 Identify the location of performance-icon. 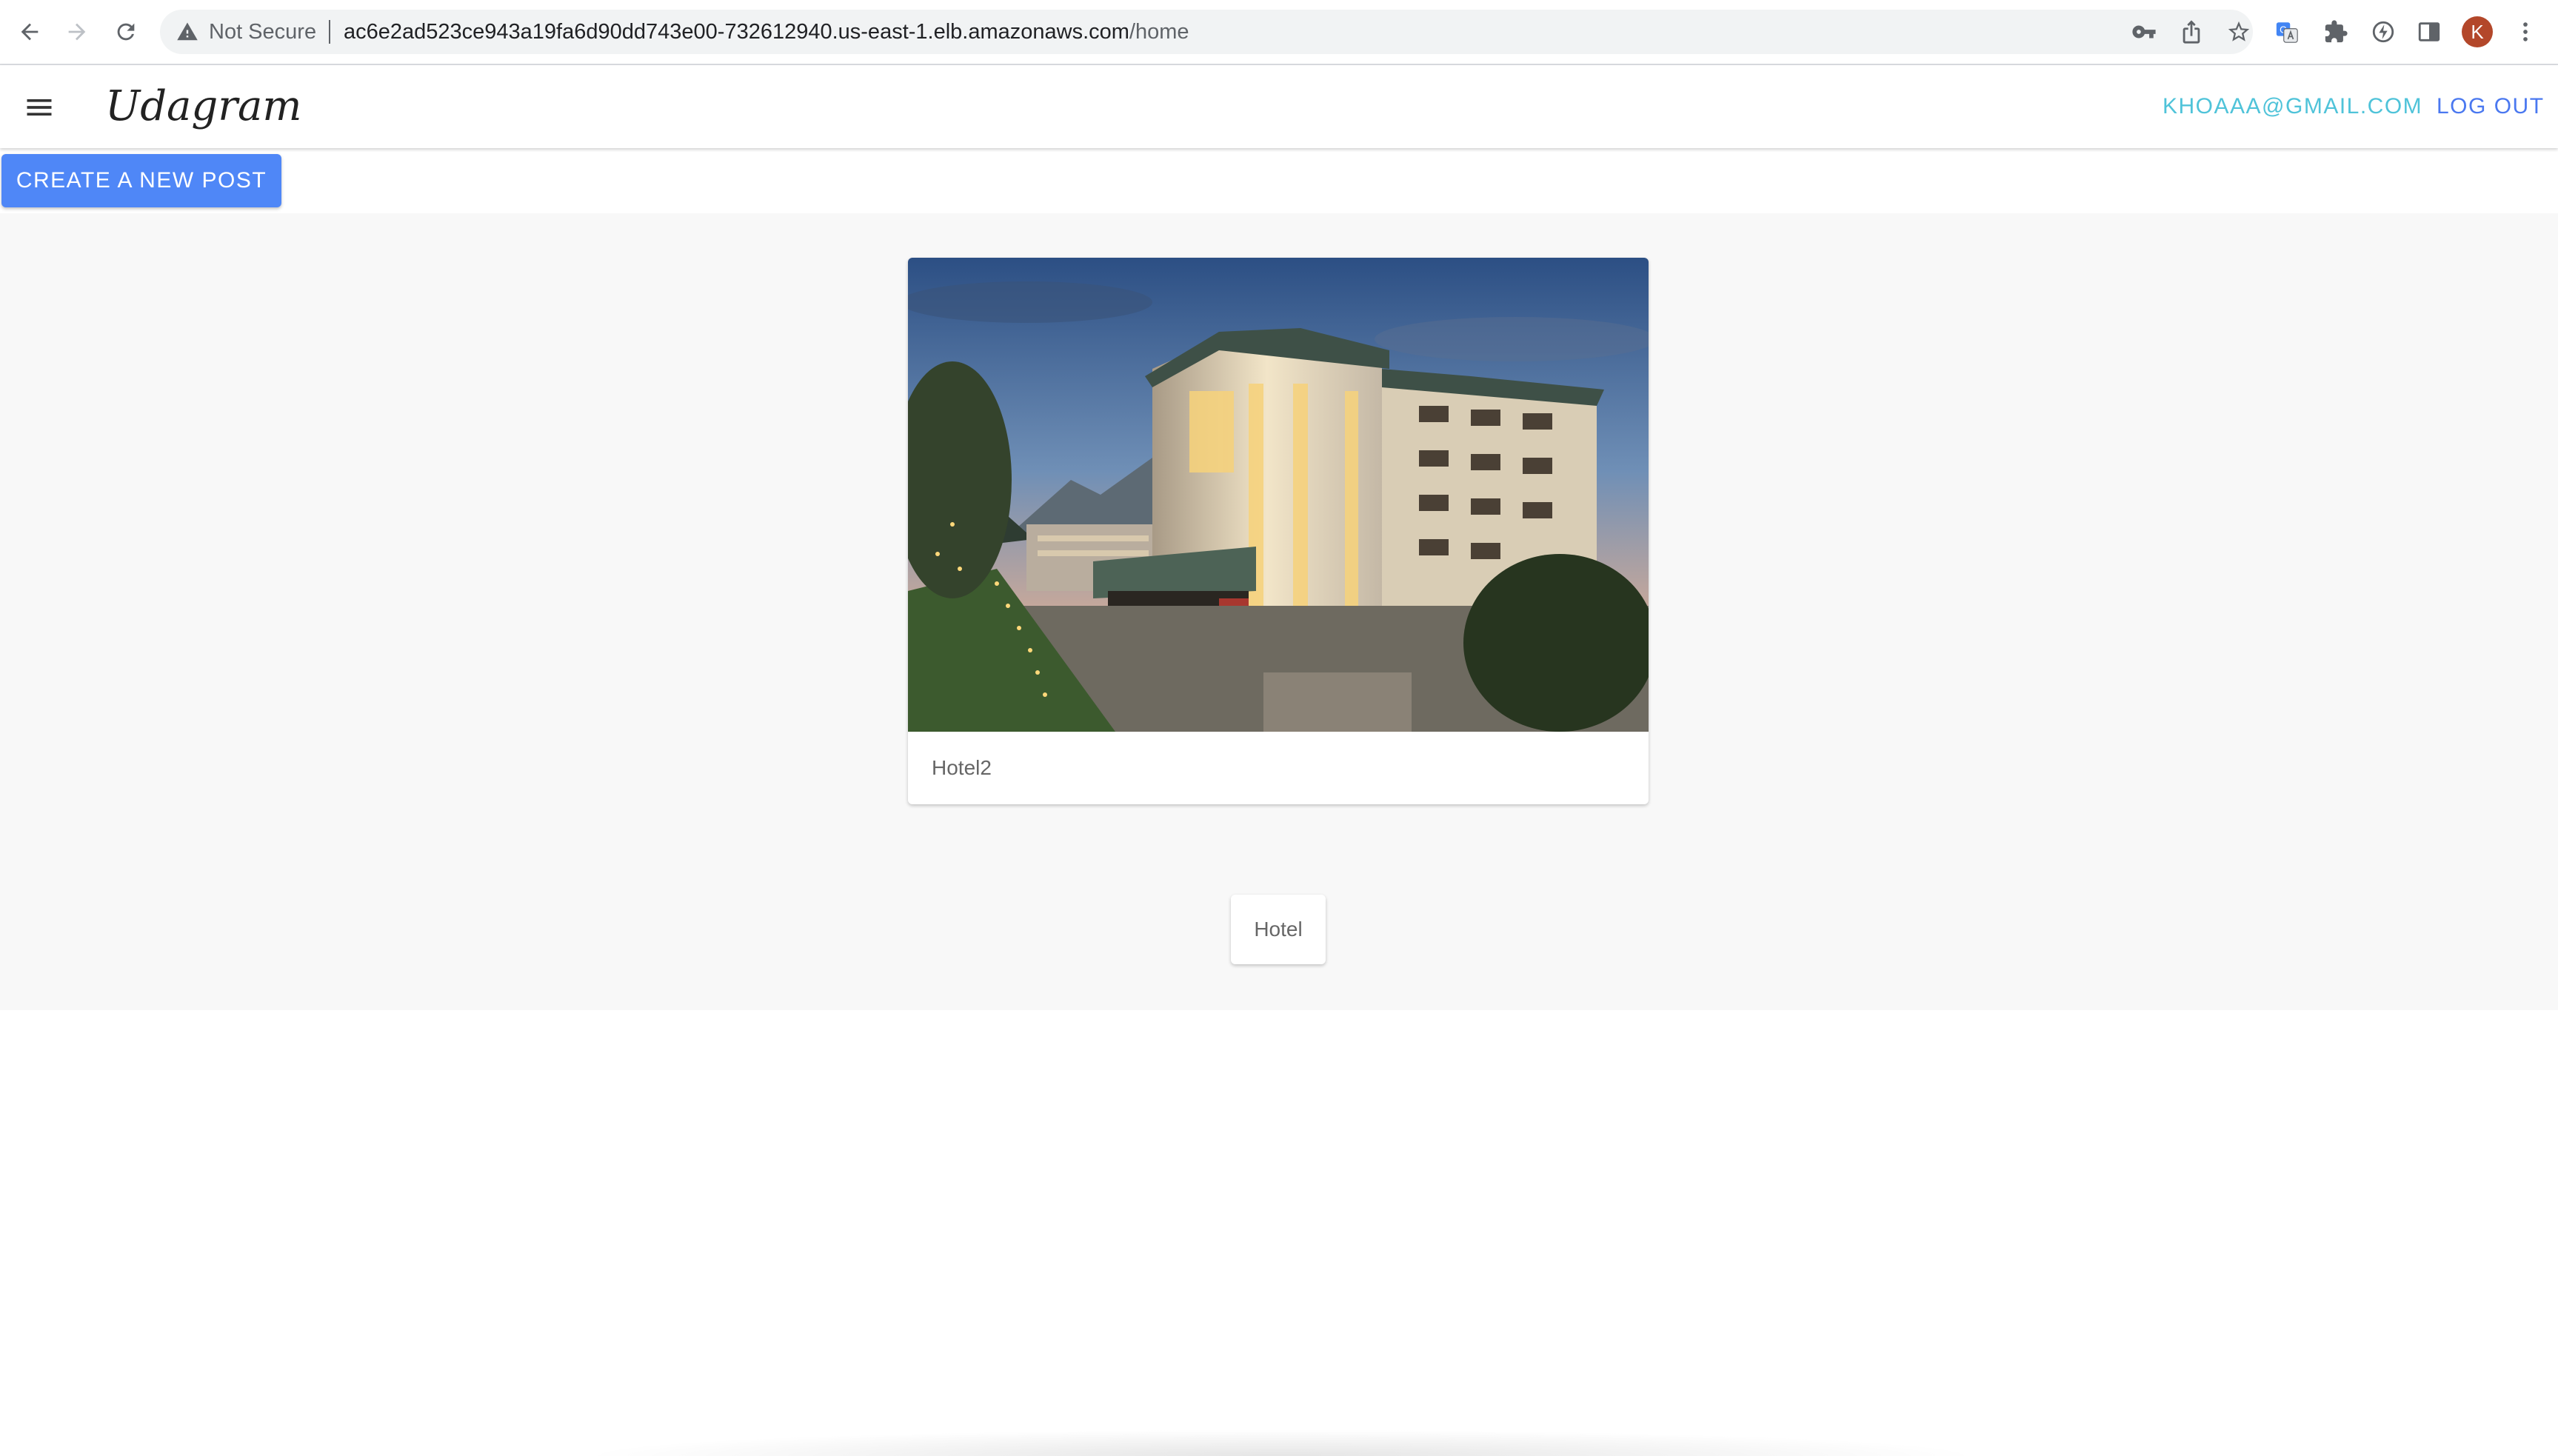
(2383, 32).